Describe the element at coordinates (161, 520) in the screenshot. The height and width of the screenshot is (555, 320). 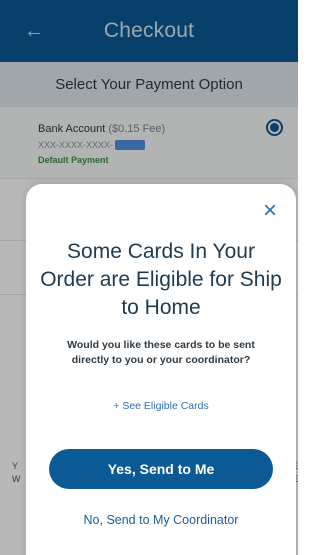
I see `send-to-coordinator-button: No, Send to My Coordinator` at that location.